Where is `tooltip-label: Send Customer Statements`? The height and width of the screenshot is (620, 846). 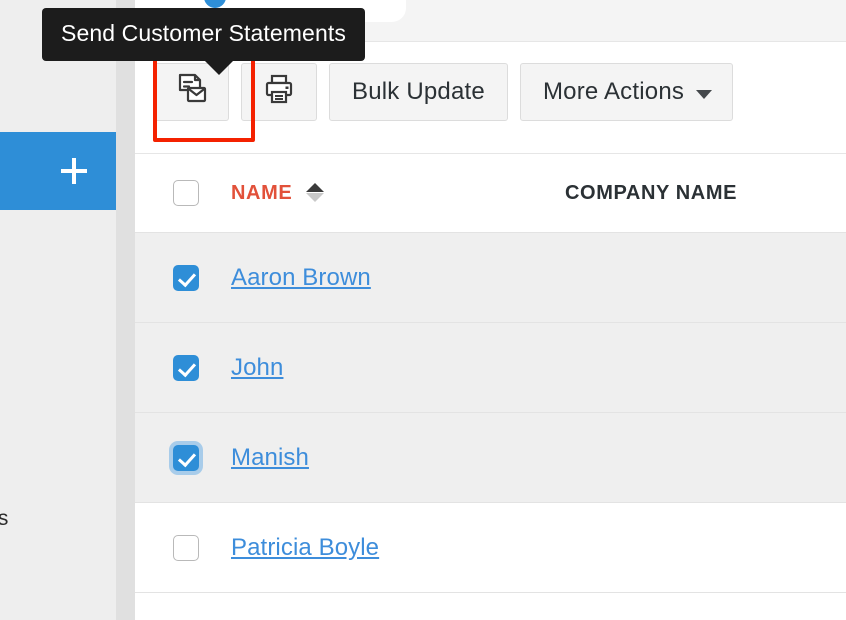
tooltip-label: Send Customer Statements is located at coordinates (203, 33).